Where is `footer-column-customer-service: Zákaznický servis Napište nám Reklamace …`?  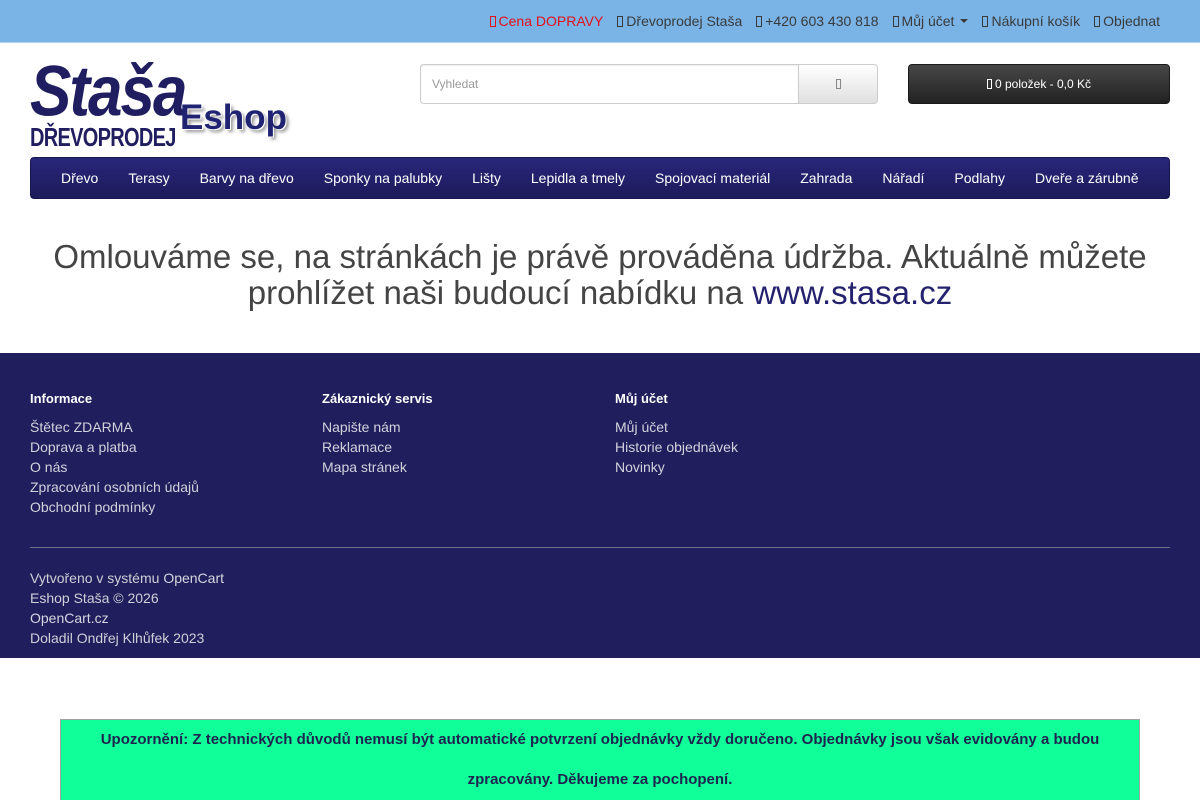 footer-column-customer-service: Zákaznický servis Napište nám Reklamace … is located at coordinates (453, 433).